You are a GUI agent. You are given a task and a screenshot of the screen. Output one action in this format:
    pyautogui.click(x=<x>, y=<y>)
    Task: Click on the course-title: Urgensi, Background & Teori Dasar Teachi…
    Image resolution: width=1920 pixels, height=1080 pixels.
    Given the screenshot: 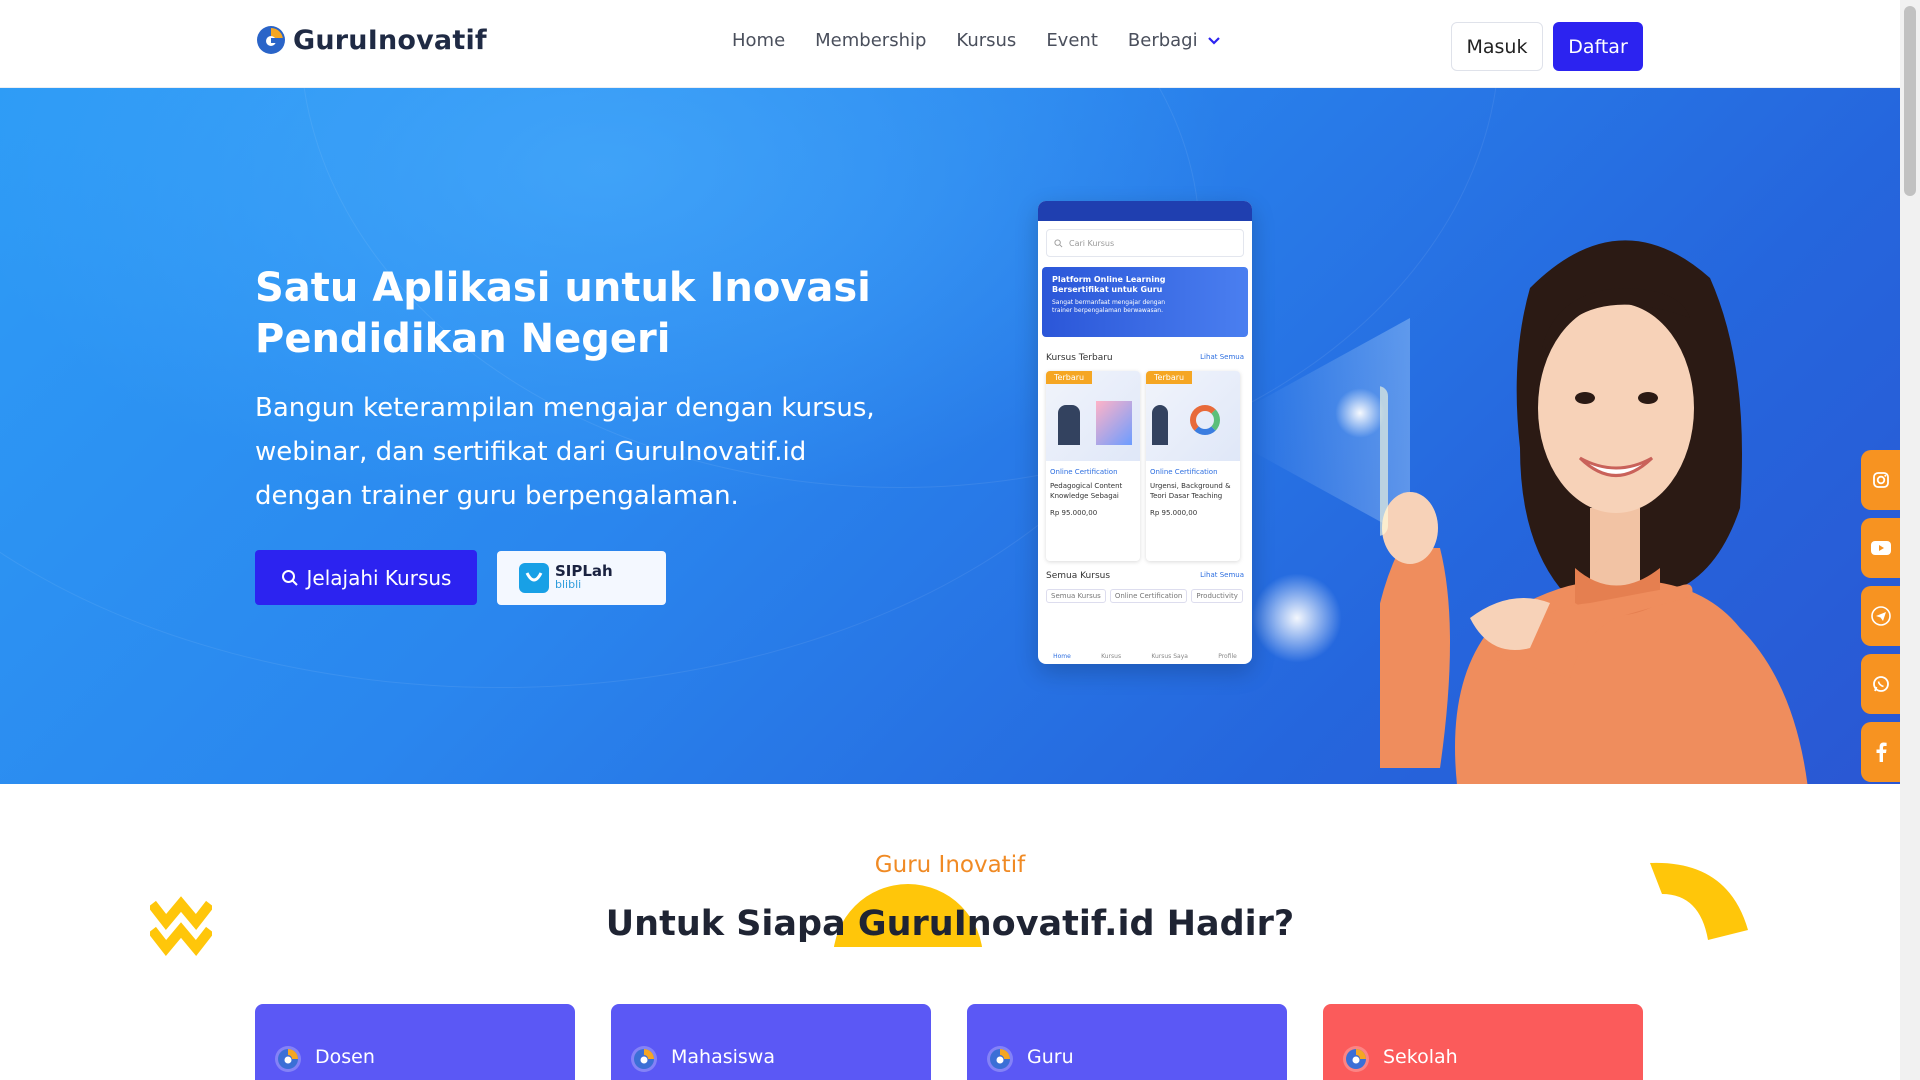 What is the action you would take?
    pyautogui.click(x=1190, y=491)
    